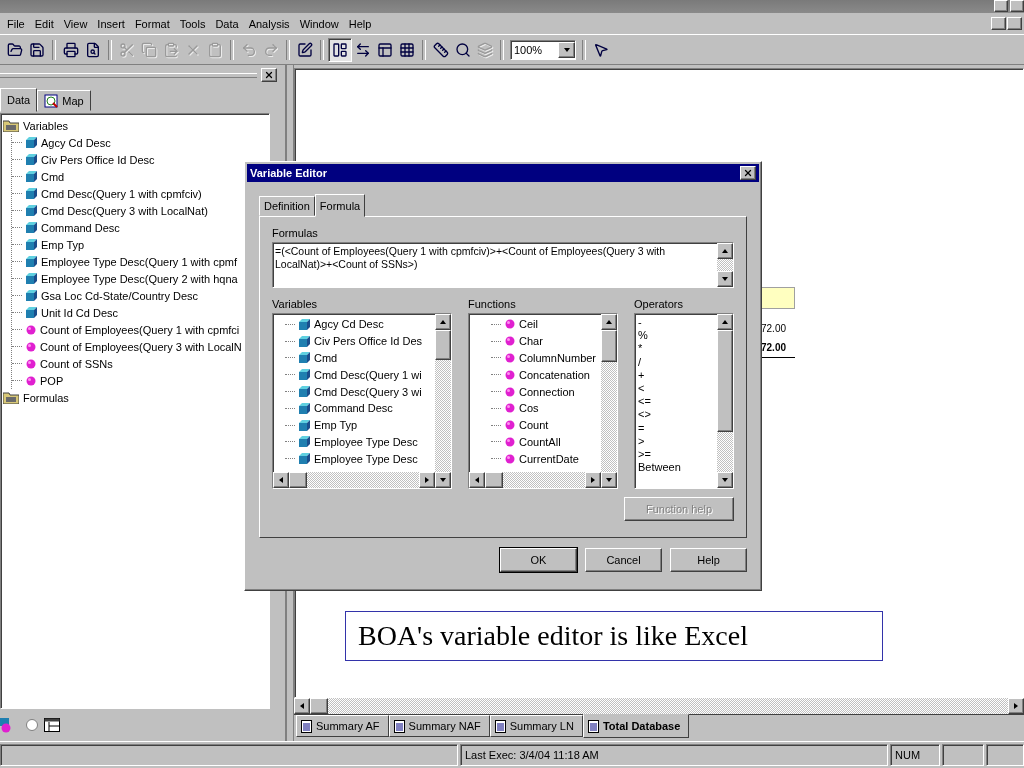 This screenshot has width=1024, height=768. I want to click on list-item: <>, so click(676, 415).